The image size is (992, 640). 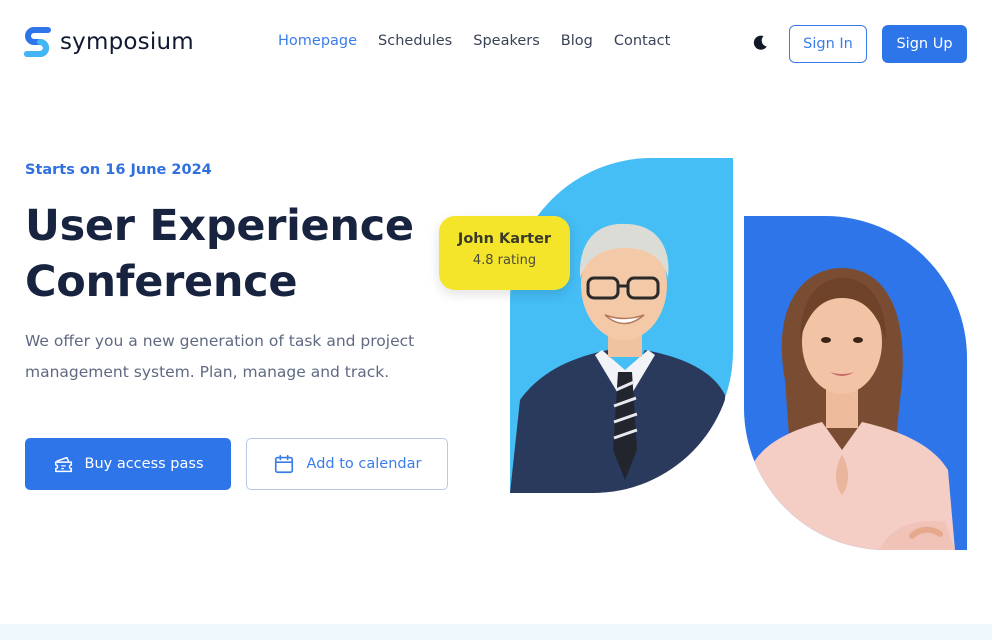 I want to click on nav-speakers: Speakers, so click(x=506, y=41).